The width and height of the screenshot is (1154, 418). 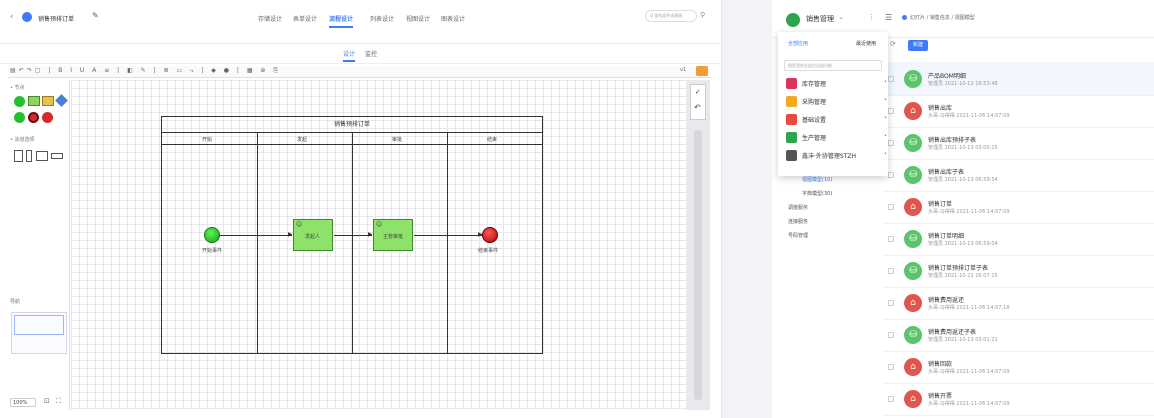 I want to click on end-event-node, so click(x=490, y=235).